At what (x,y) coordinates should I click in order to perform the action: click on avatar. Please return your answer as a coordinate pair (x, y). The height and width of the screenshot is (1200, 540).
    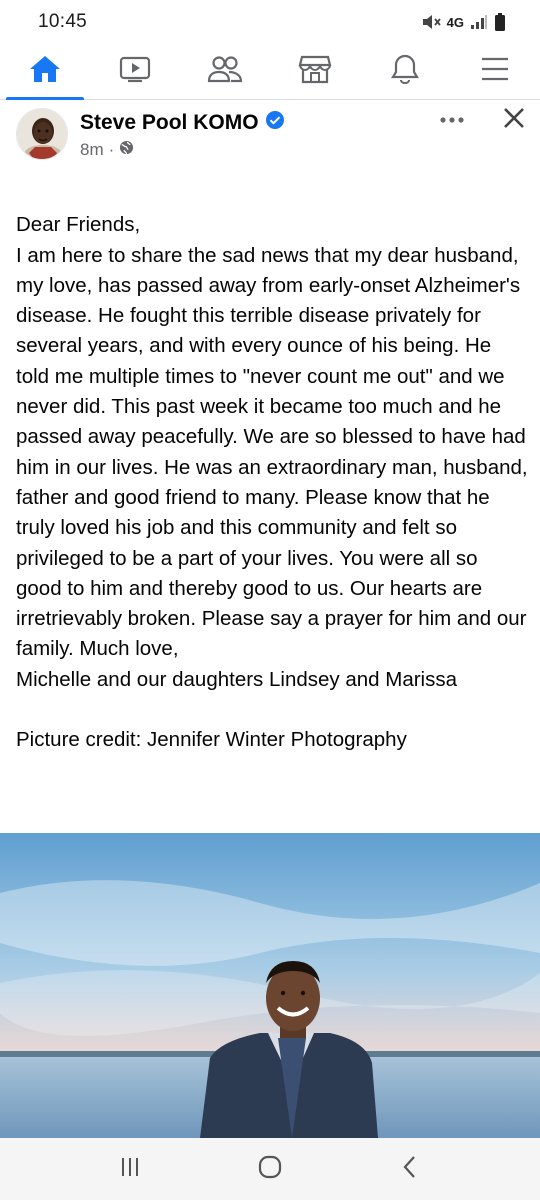
    Looking at the image, I should click on (42, 134).